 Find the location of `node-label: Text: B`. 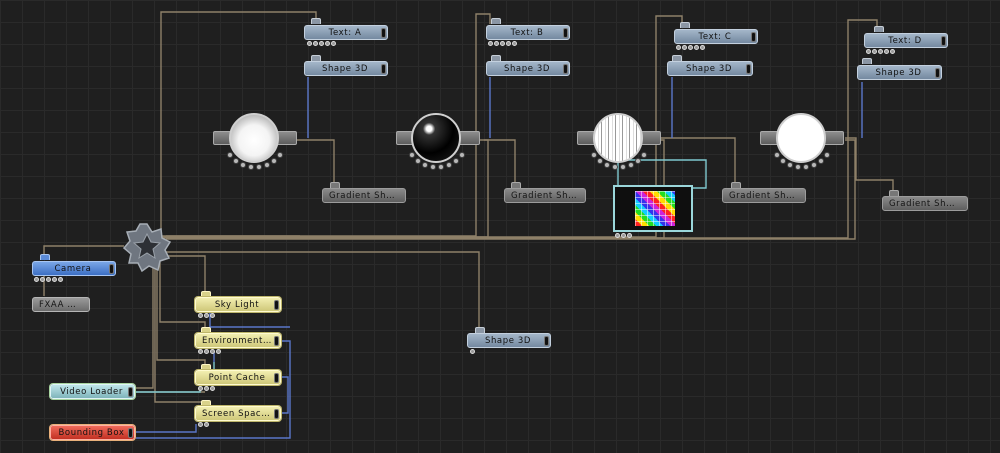

node-label: Text: B is located at coordinates (527, 32).